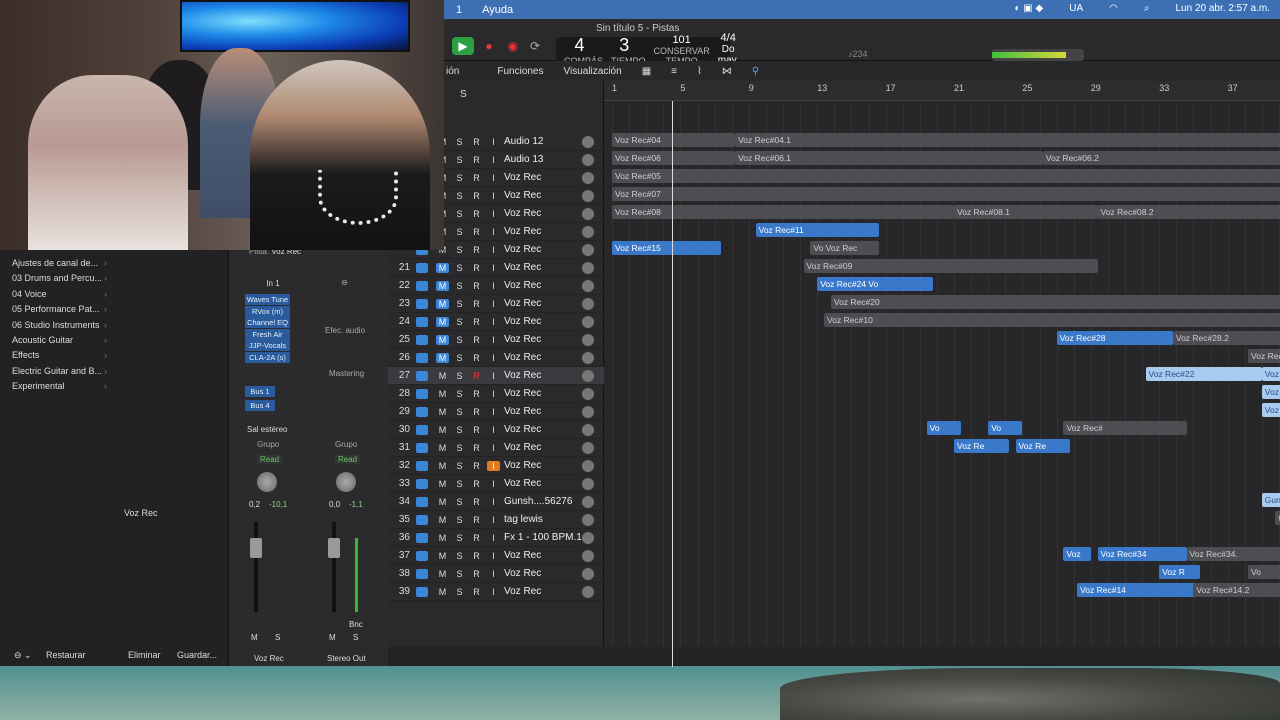 This screenshot has height=720, width=1280. I want to click on audio-region: Vo, so click(943, 428).